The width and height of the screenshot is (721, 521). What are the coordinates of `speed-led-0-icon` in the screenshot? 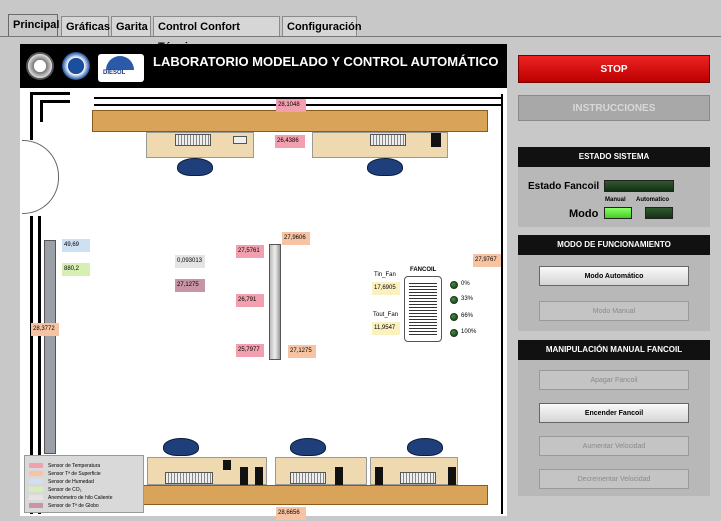 It's located at (454, 285).